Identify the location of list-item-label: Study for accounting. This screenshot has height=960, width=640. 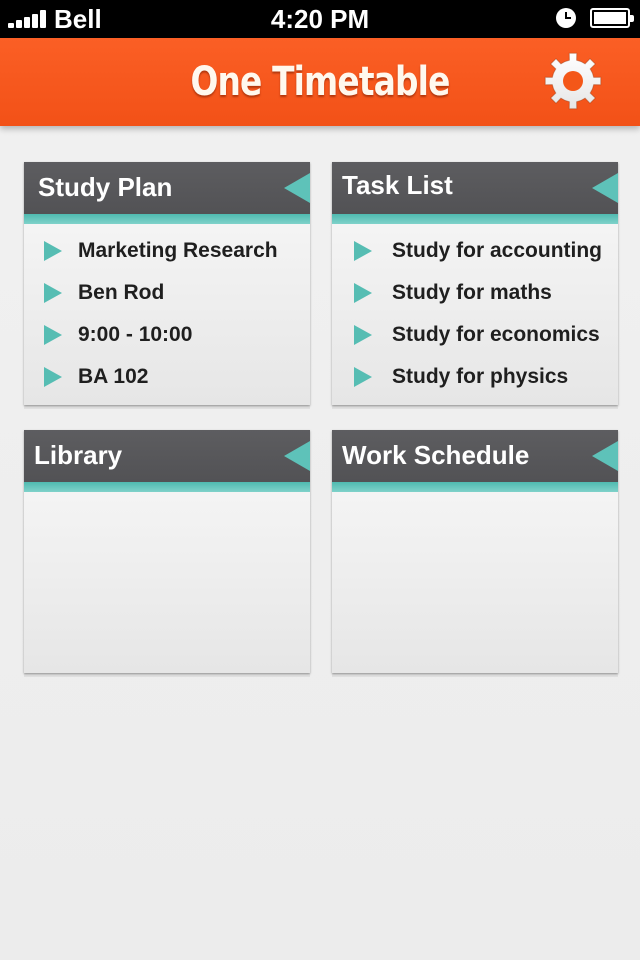
(497, 250).